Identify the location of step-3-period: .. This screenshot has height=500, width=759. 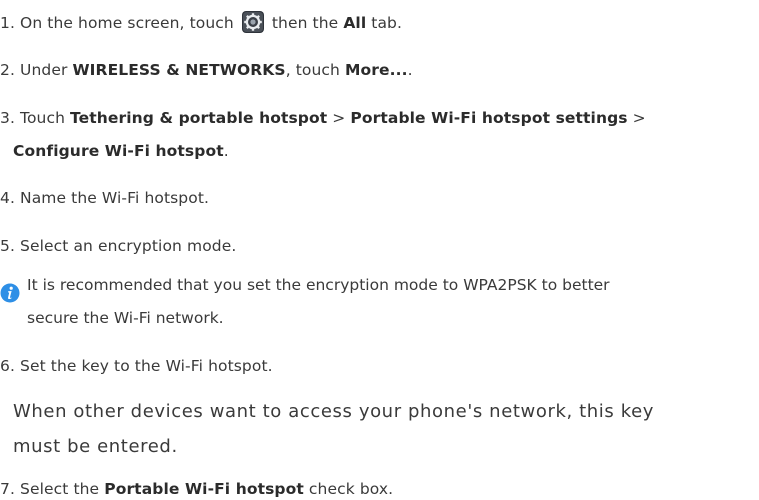
(226, 151).